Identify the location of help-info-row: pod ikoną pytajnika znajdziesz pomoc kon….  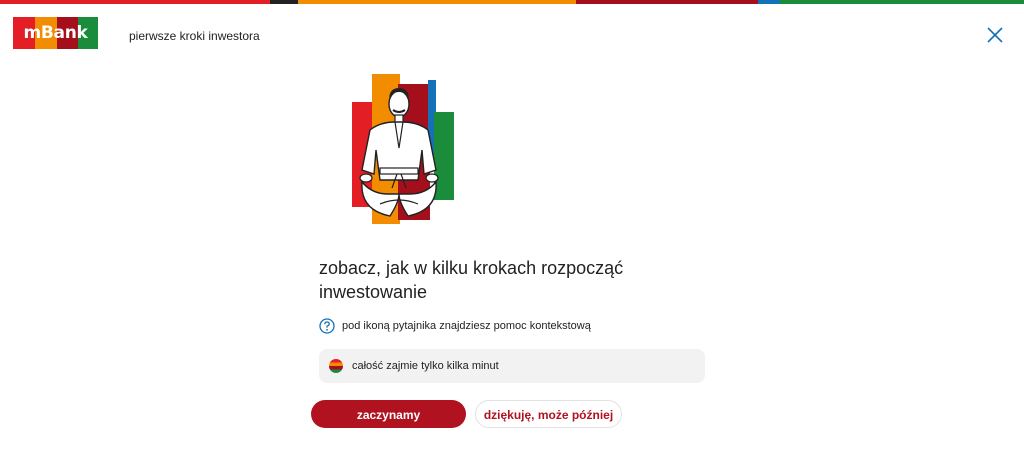
(455, 326).